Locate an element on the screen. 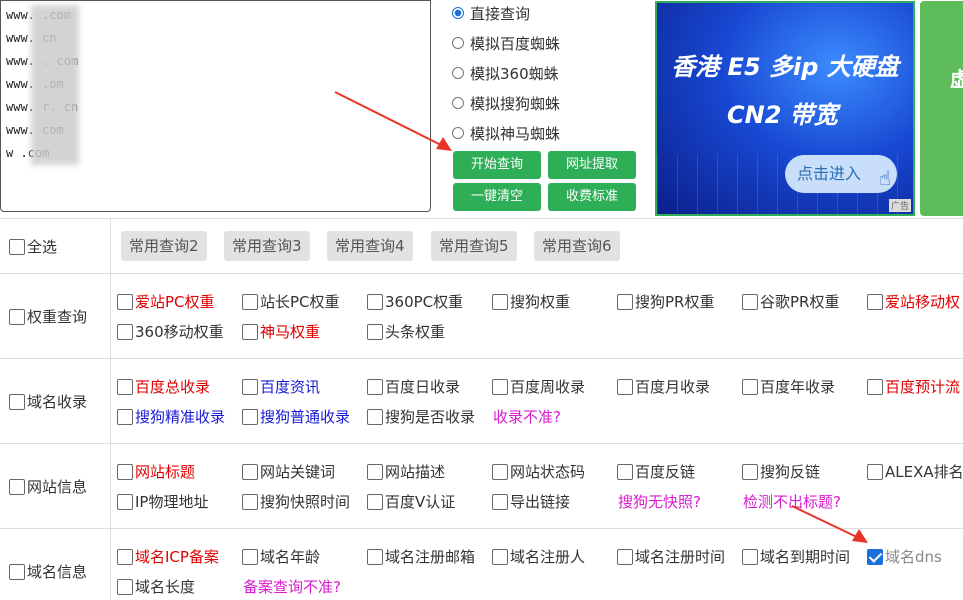  option-checkbox: 神马权重 is located at coordinates (281, 331).